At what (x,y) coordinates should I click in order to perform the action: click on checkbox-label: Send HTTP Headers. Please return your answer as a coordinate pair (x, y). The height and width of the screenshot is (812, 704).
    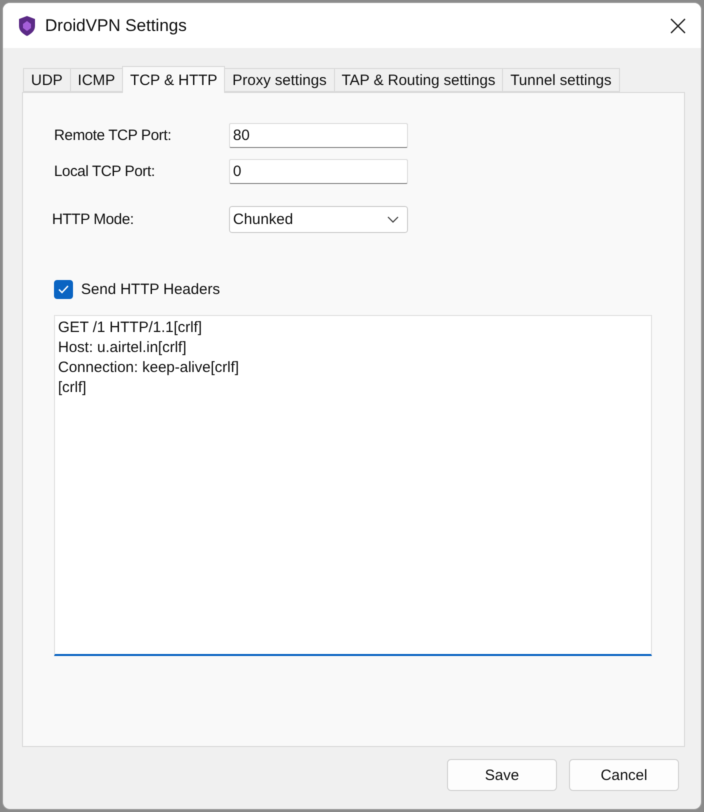
    Looking at the image, I should click on (150, 289).